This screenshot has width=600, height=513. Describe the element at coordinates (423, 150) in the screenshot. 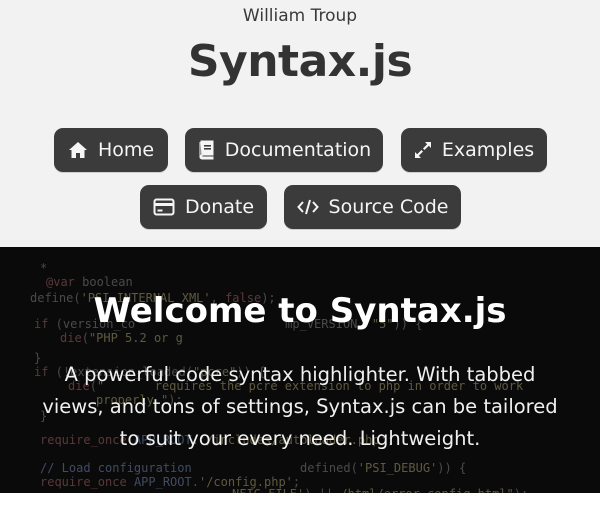

I see `expand-arrows-icon` at that location.